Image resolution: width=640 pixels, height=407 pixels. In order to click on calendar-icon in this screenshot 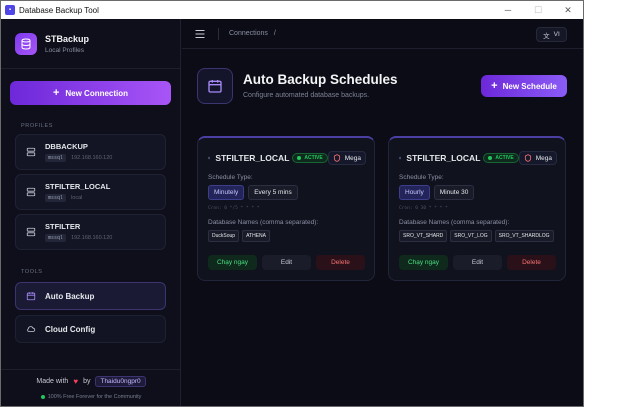, I will do `click(31, 296)`.